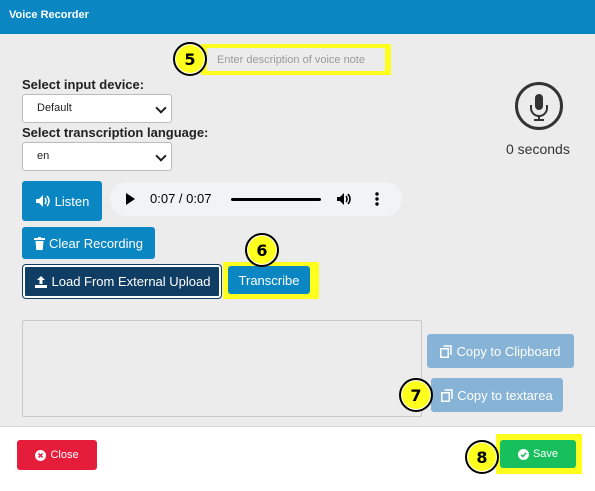 The width and height of the screenshot is (595, 491). I want to click on input-device-select: Default, so click(97, 108).